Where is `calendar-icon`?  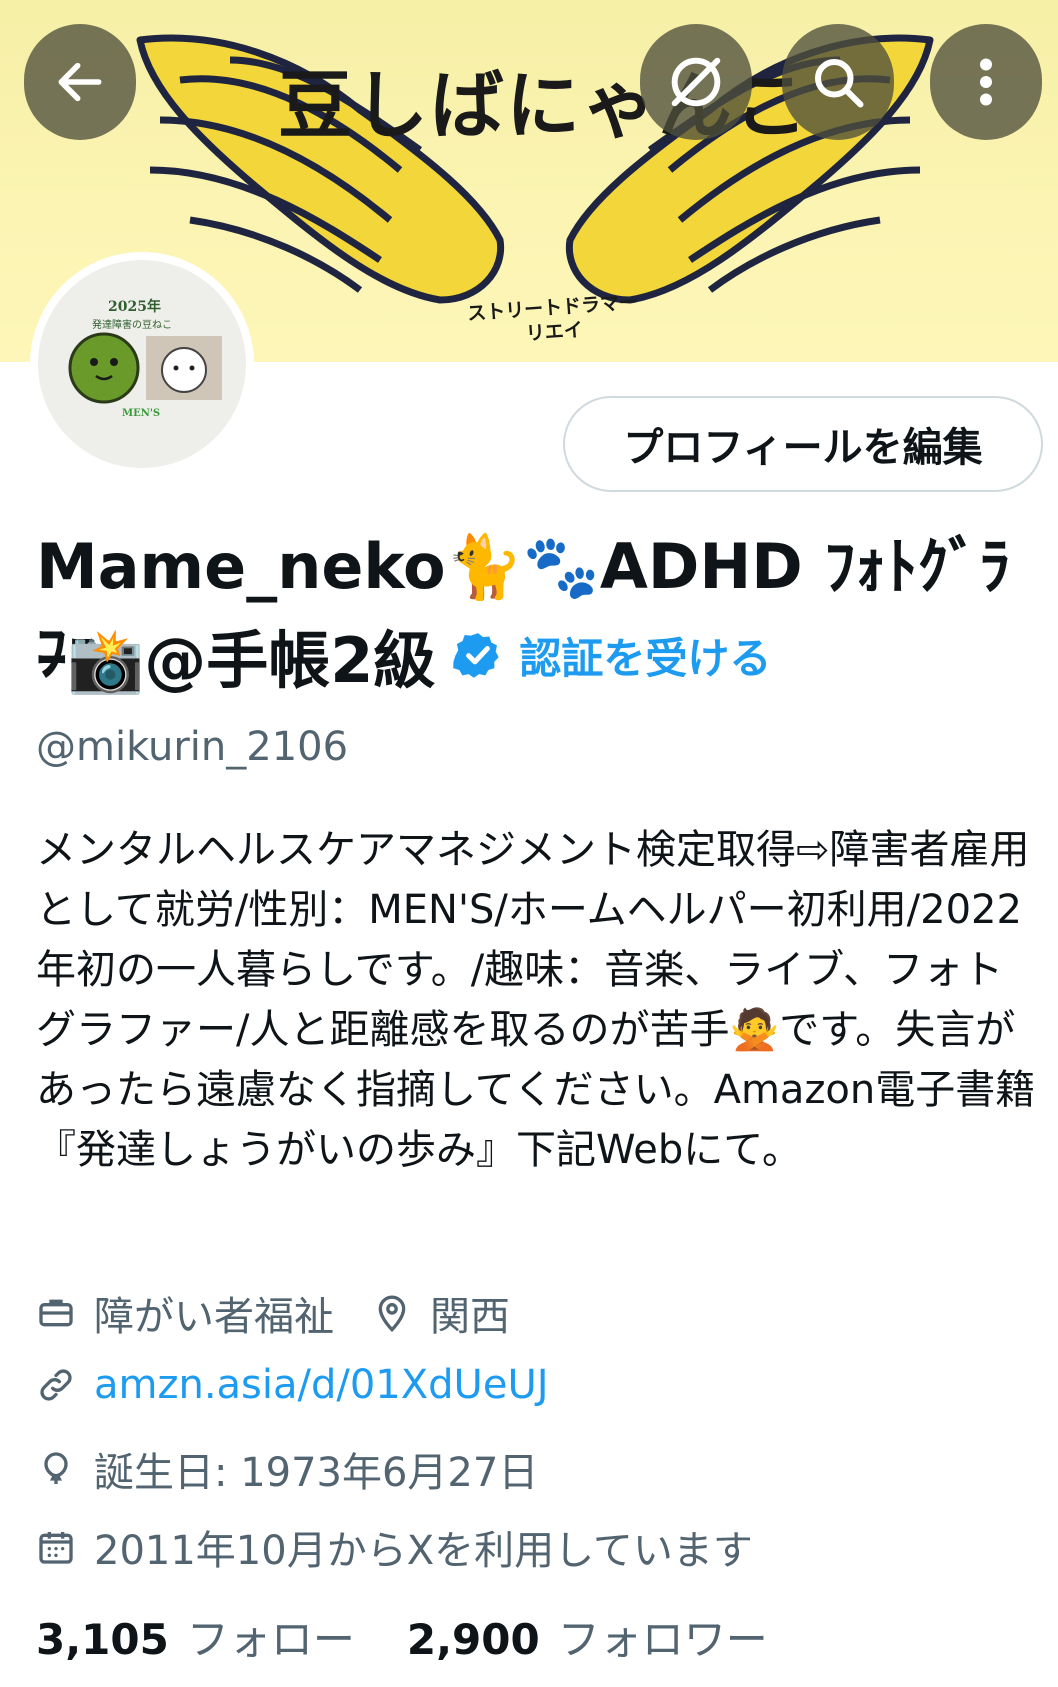
calendar-icon is located at coordinates (56, 1548).